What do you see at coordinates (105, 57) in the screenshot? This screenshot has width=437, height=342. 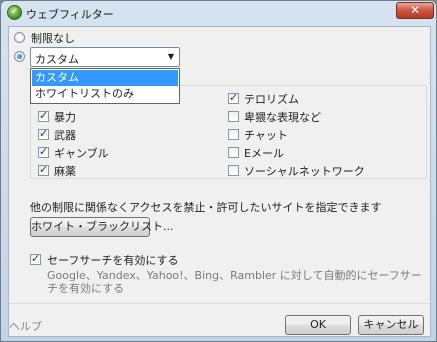 I see `filter-mode-select: カスタム ▼` at bounding box center [105, 57].